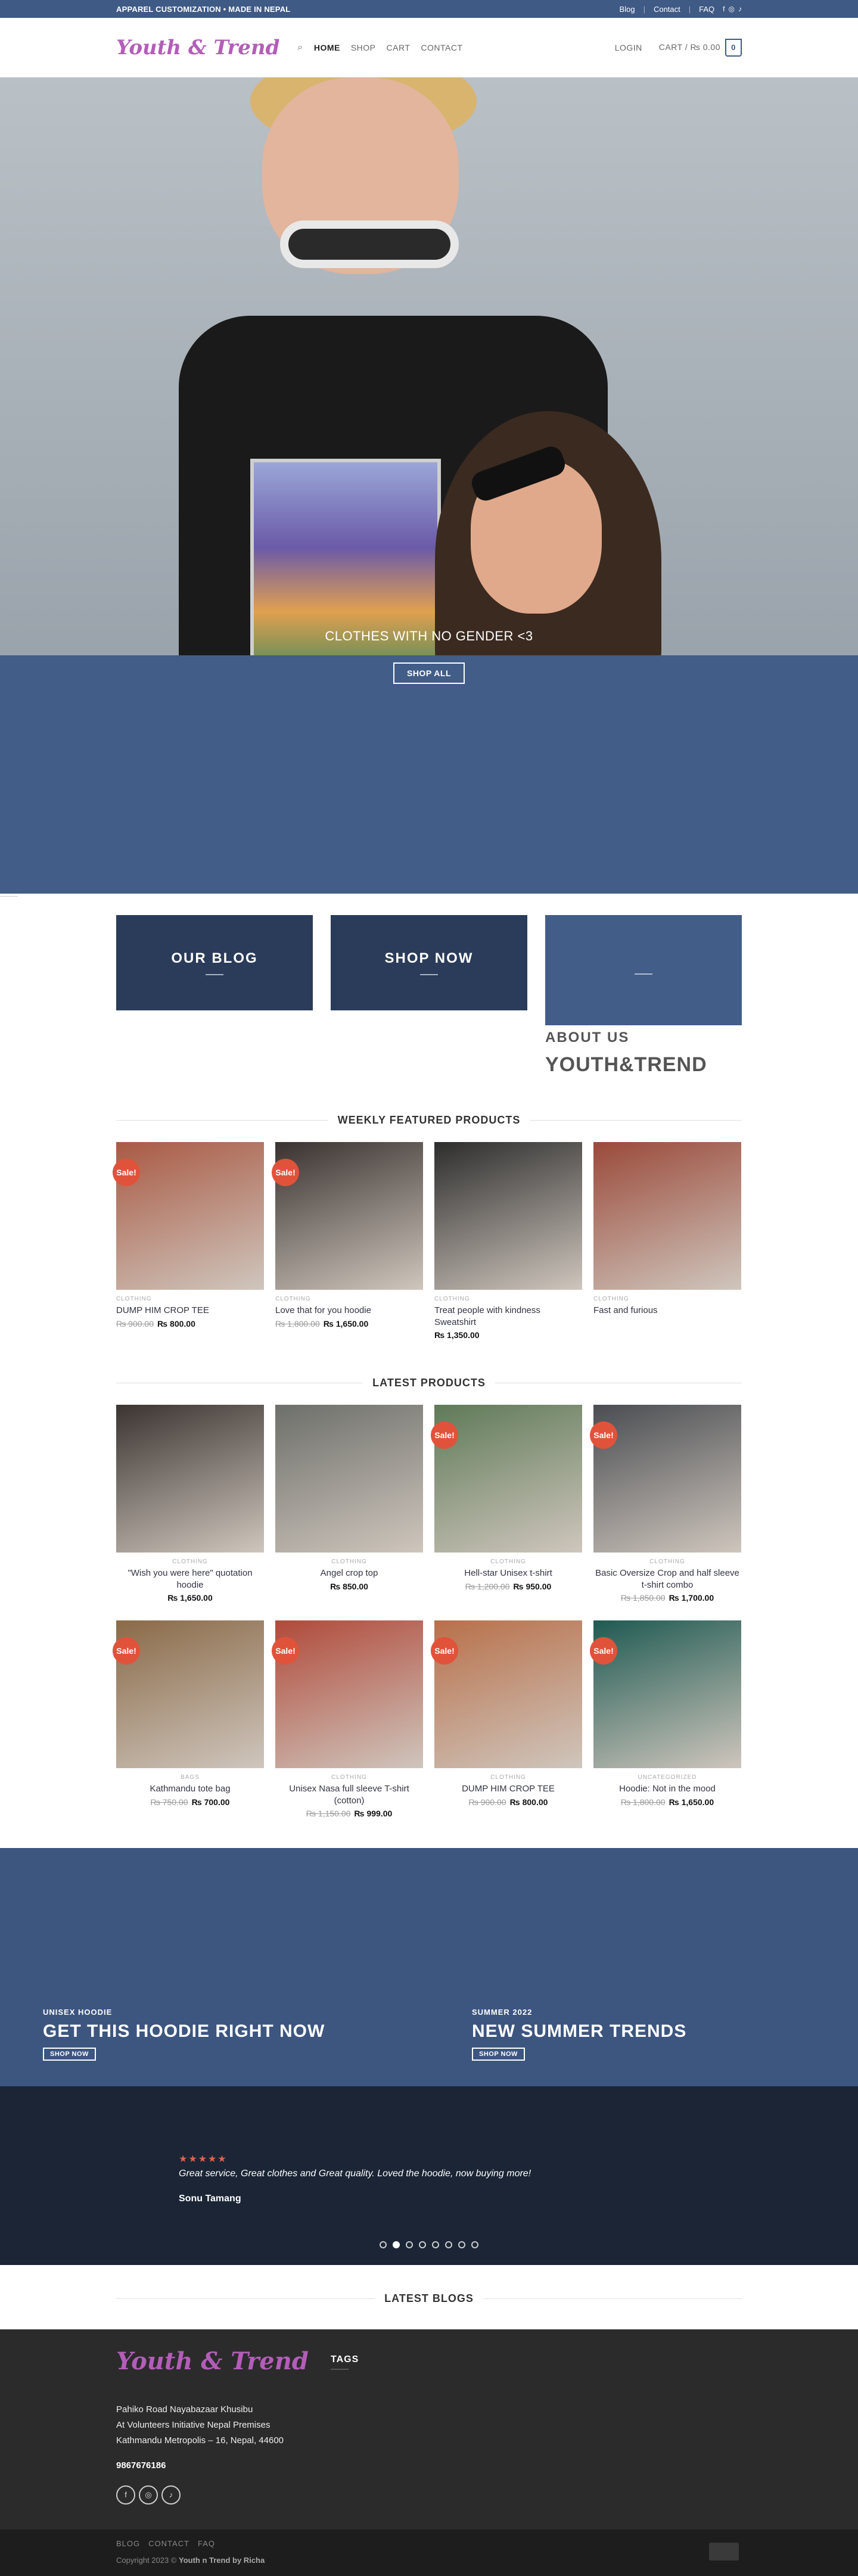 This screenshot has height=2576, width=858. Describe the element at coordinates (429, 673) in the screenshot. I see `shop-all-button: SHOP ALL` at that location.